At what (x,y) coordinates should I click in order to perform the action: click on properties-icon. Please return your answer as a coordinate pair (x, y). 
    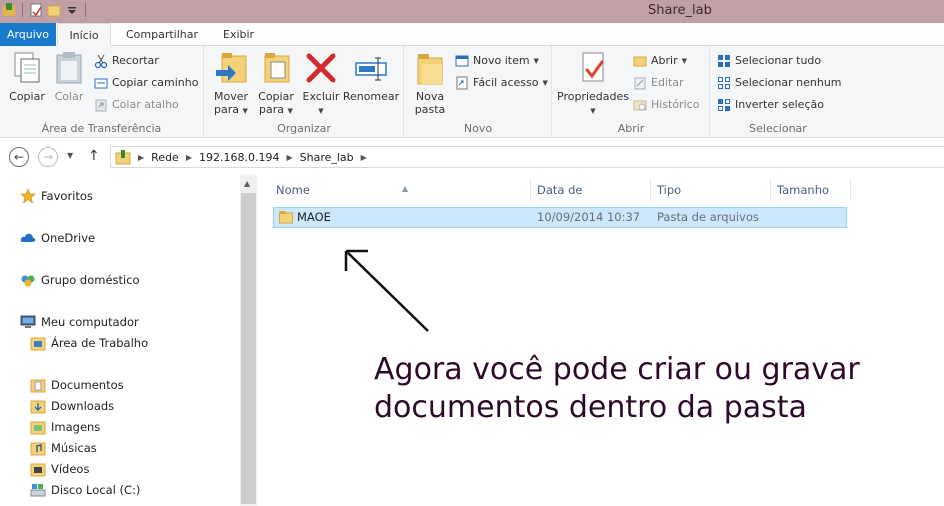
    Looking at the image, I should click on (36, 10).